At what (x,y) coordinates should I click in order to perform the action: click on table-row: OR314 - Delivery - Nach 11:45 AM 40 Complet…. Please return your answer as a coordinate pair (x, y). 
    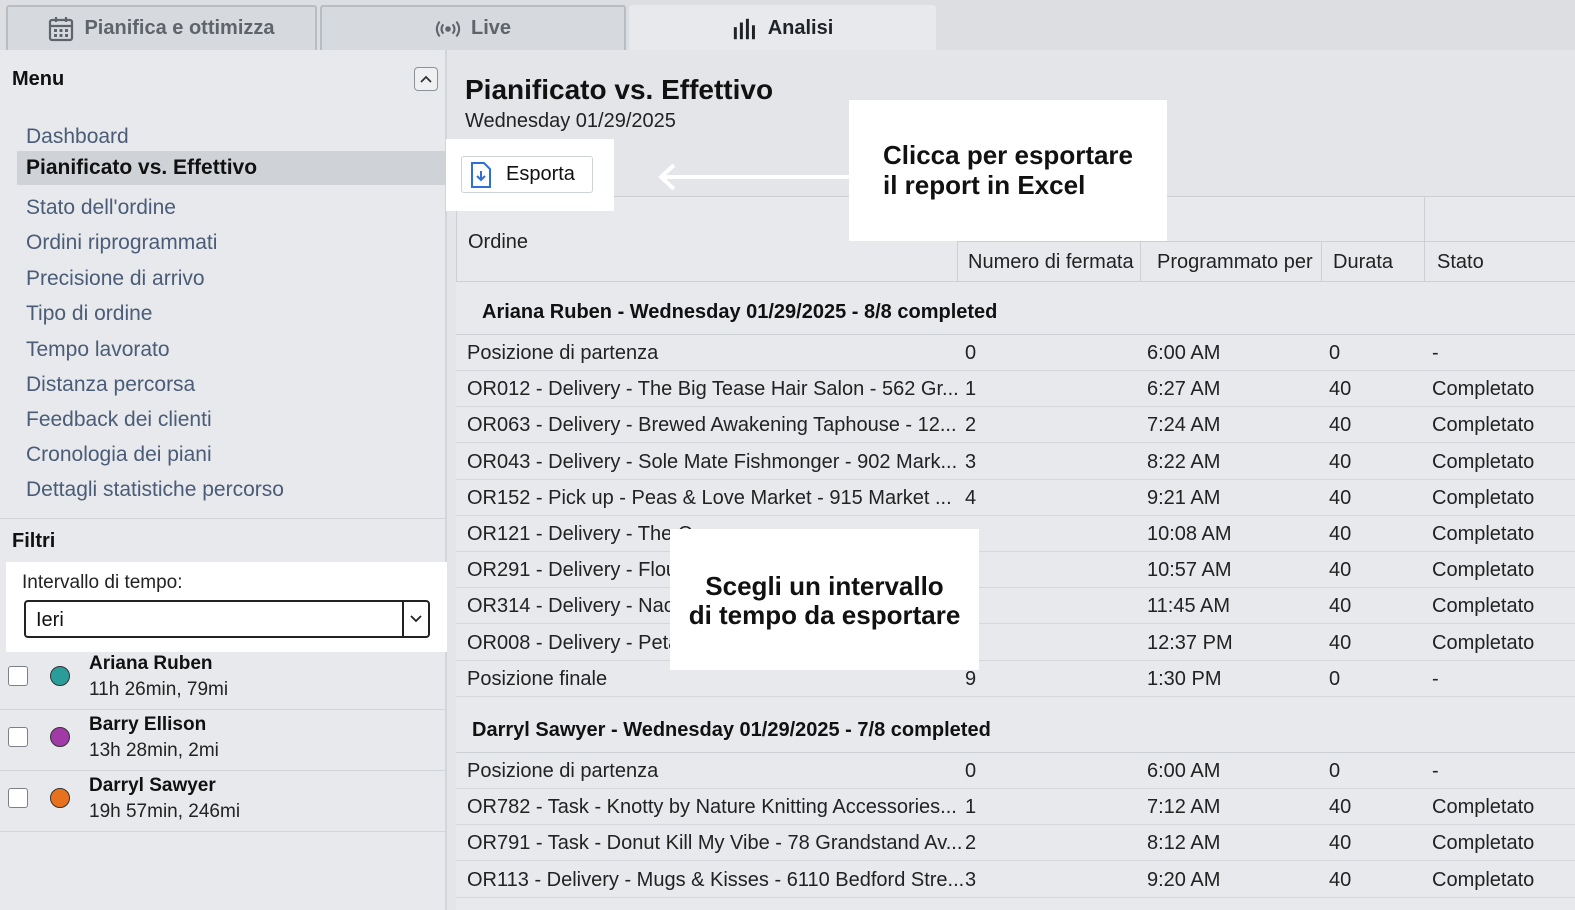
    Looking at the image, I should click on (1015, 606).